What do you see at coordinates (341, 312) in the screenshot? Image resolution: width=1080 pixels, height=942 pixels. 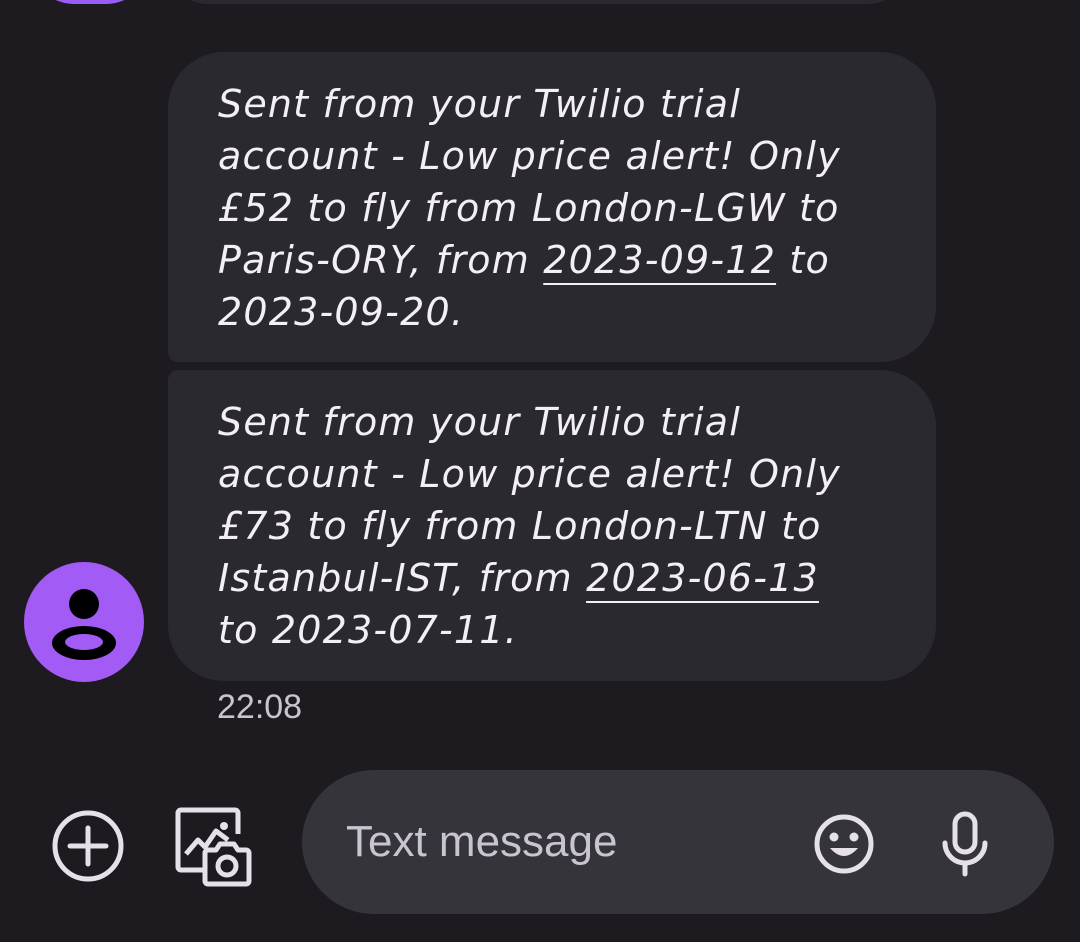 I see `message-line: 2023-09-20.` at bounding box center [341, 312].